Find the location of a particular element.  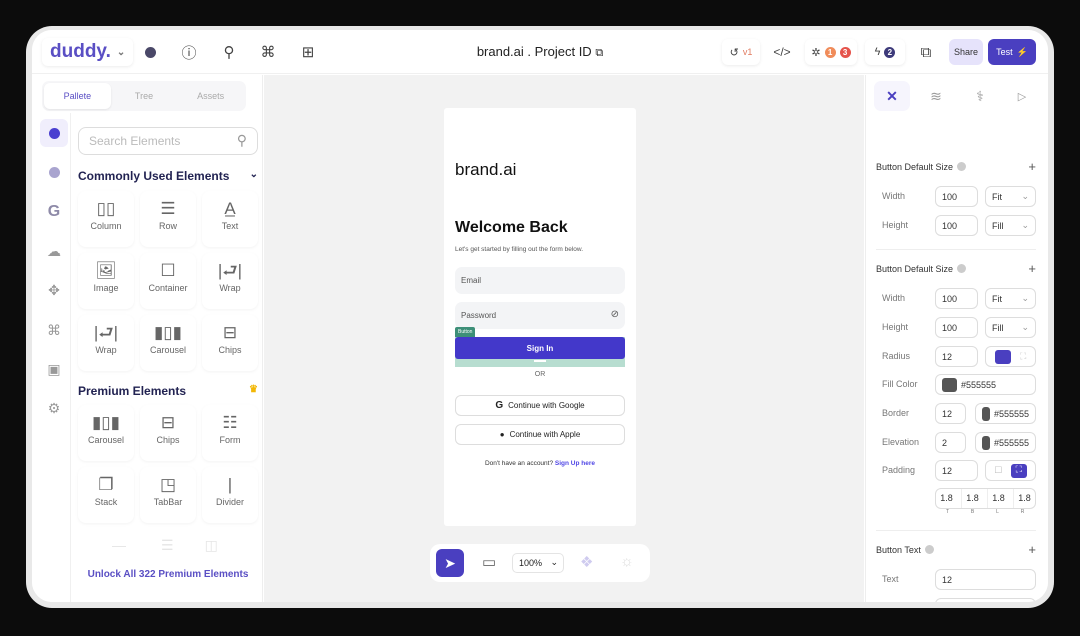

border-input: 12 is located at coordinates (950, 413).